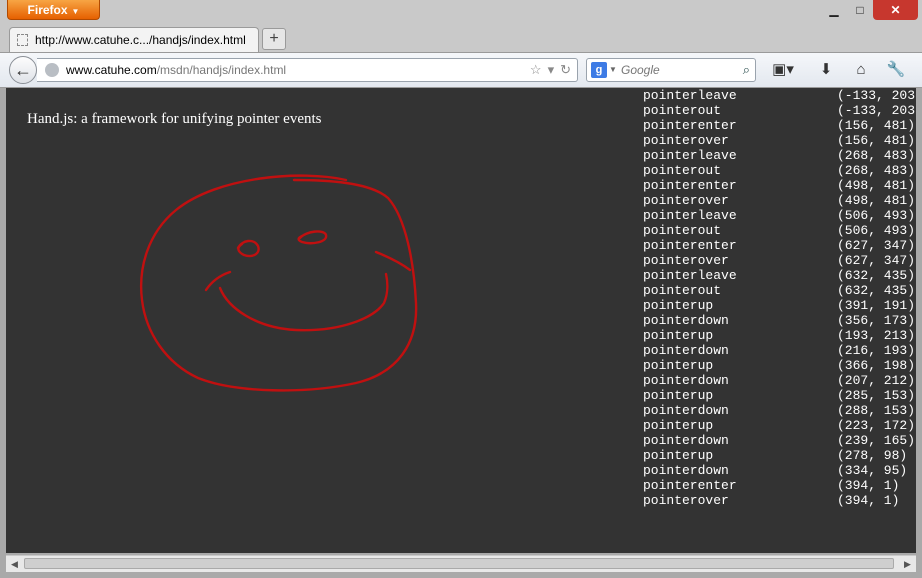  Describe the element at coordinates (779, 440) in the screenshot. I see `log-row: pointerdown (239, 165)` at that location.